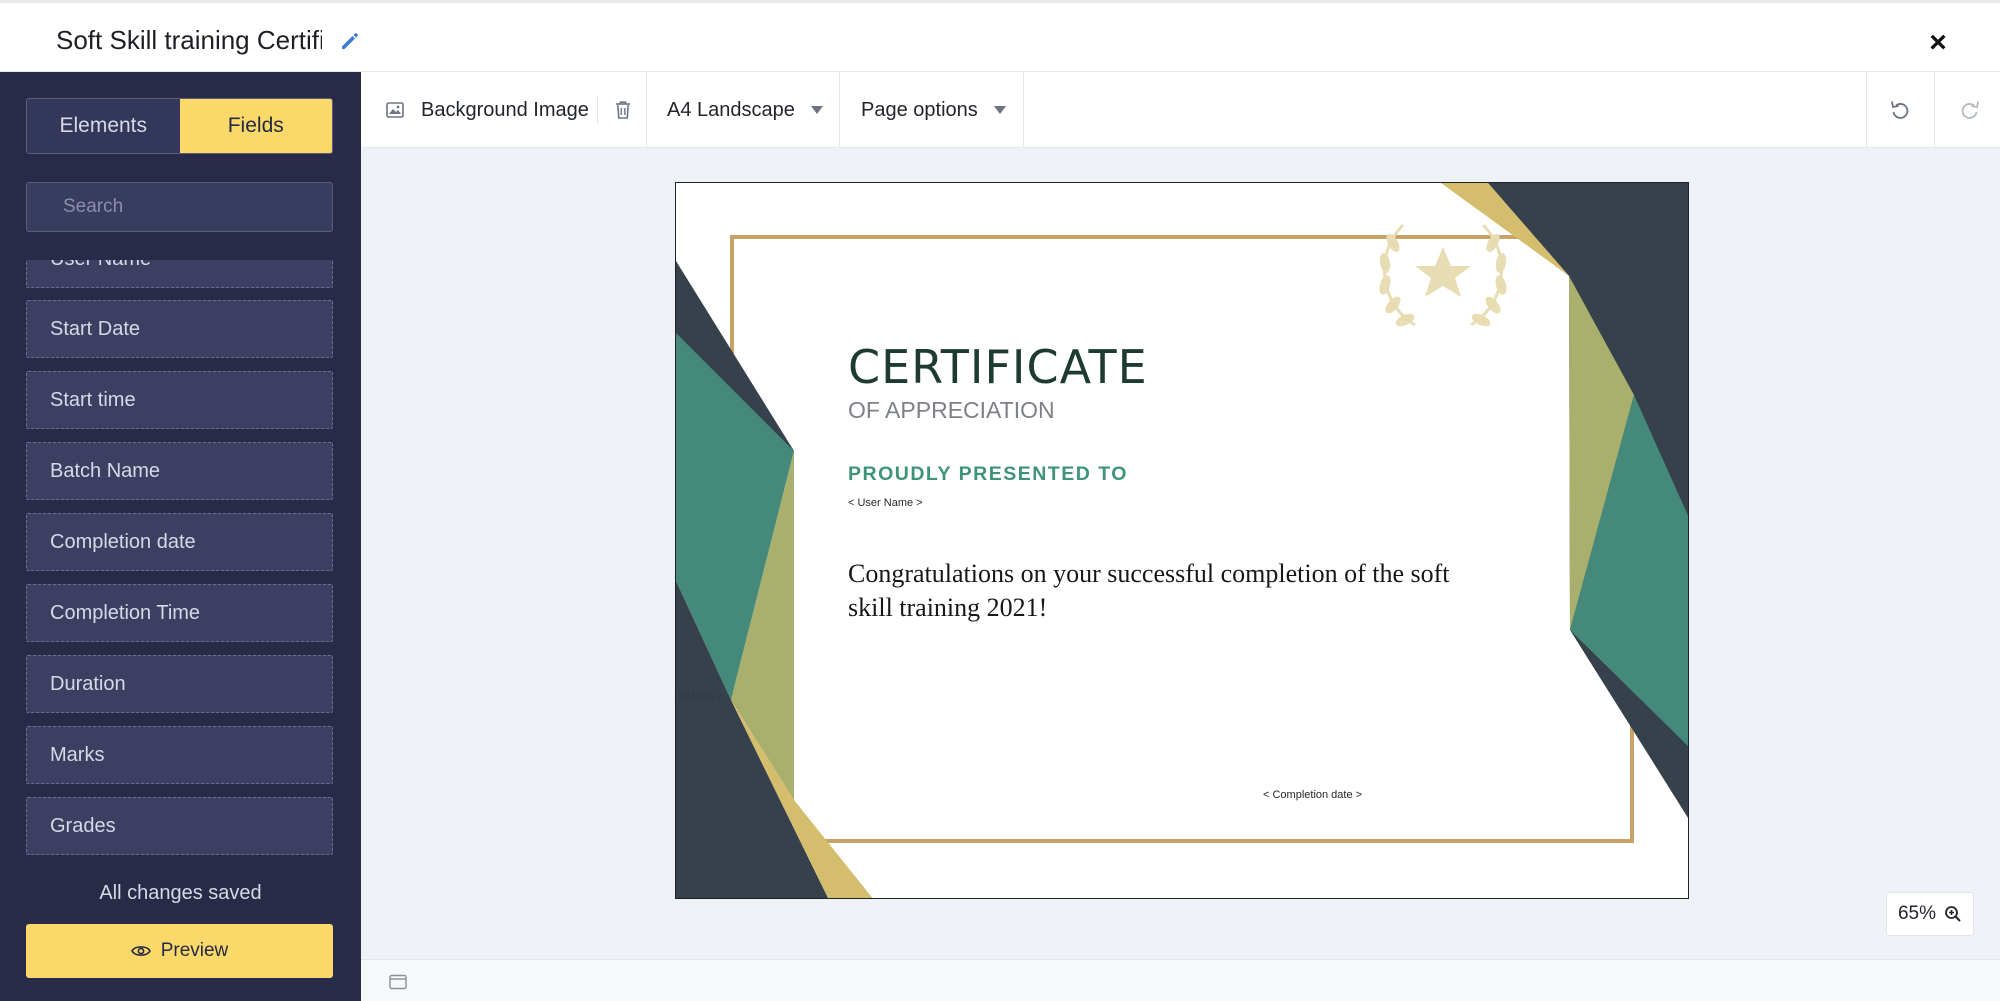  Describe the element at coordinates (505, 109) in the screenshot. I see `background-image-label: Background Image` at that location.